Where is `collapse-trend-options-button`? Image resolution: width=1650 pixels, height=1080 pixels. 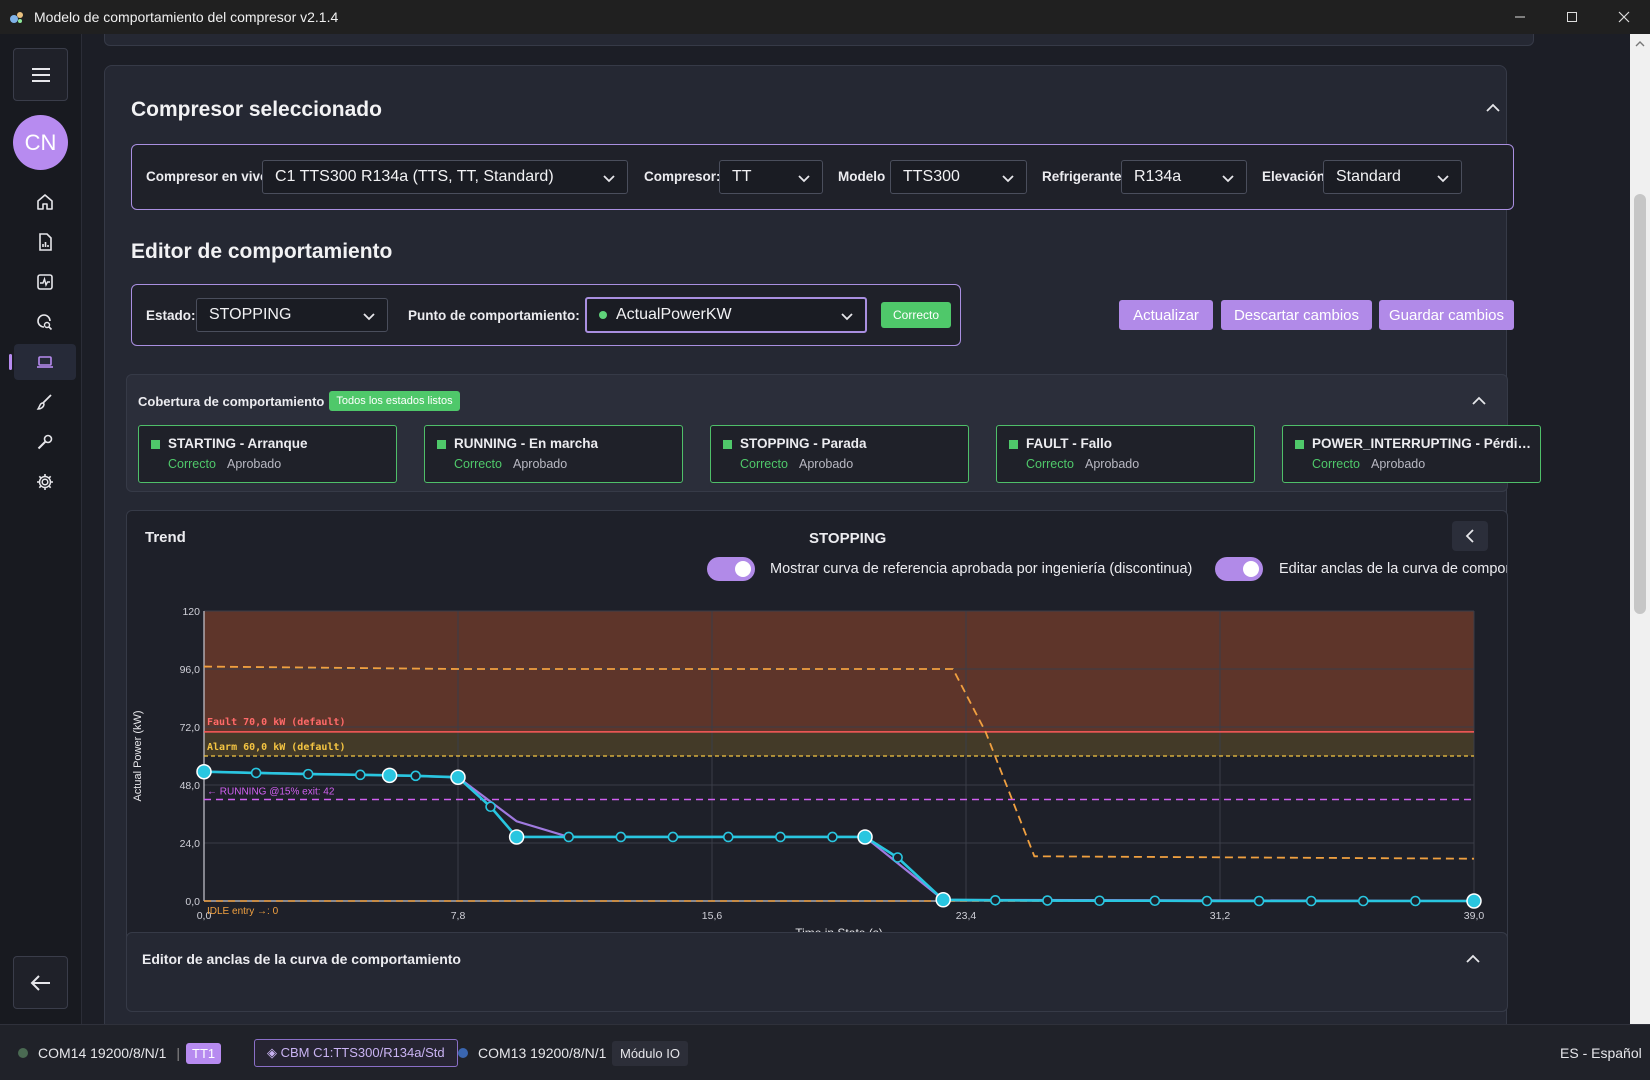 collapse-trend-options-button is located at coordinates (1470, 536).